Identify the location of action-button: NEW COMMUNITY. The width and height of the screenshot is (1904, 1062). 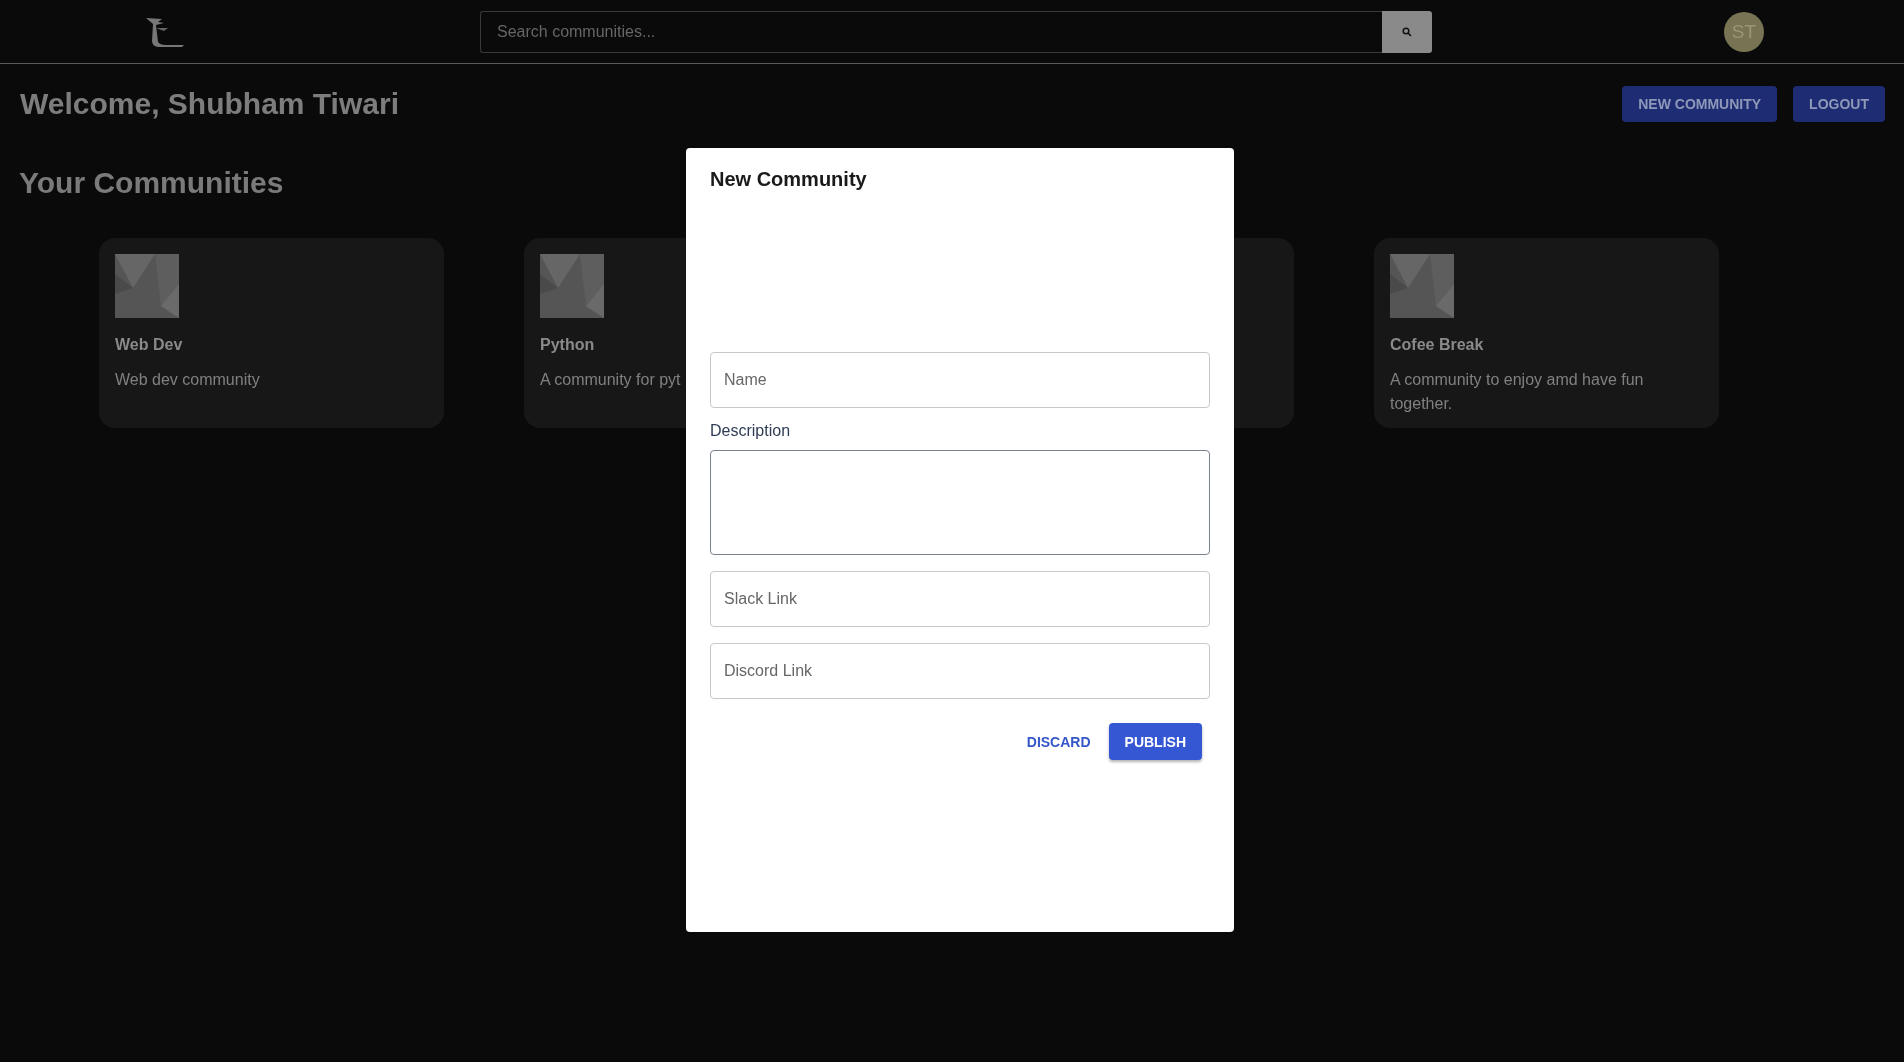
(1700, 104).